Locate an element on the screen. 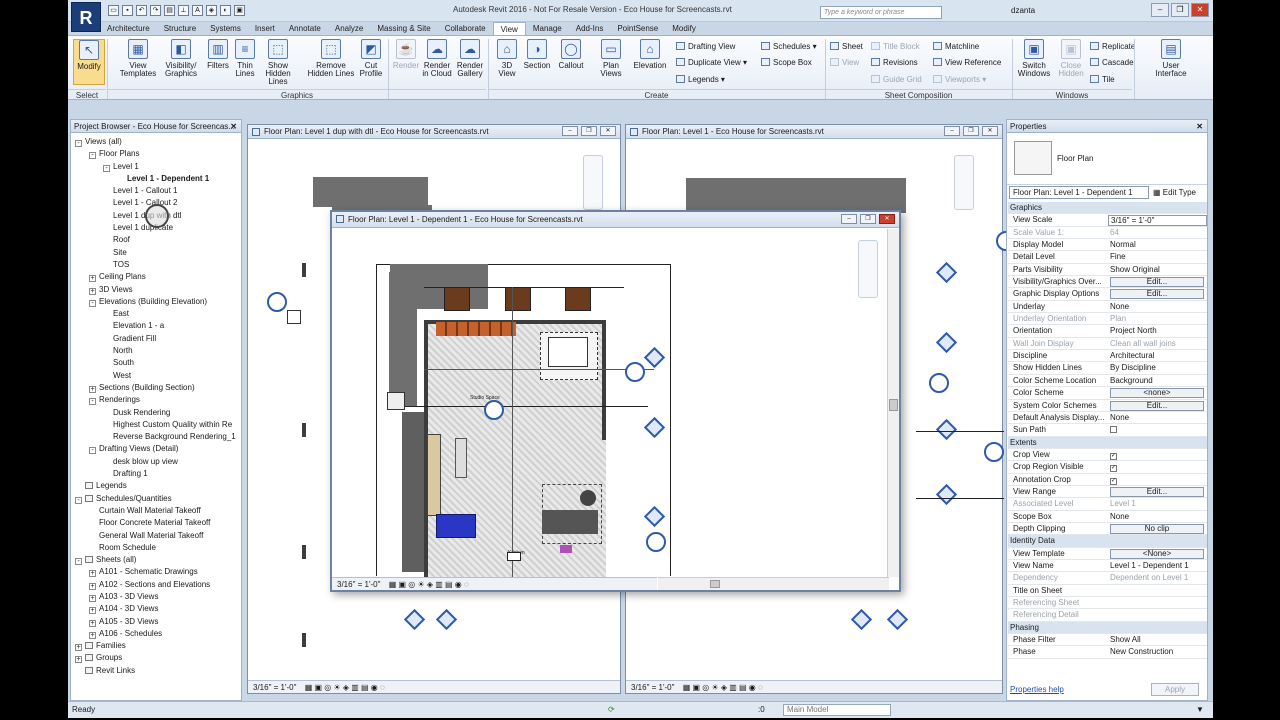  tree-item: Reverse Background Rendering_1 is located at coordinates (156, 437).